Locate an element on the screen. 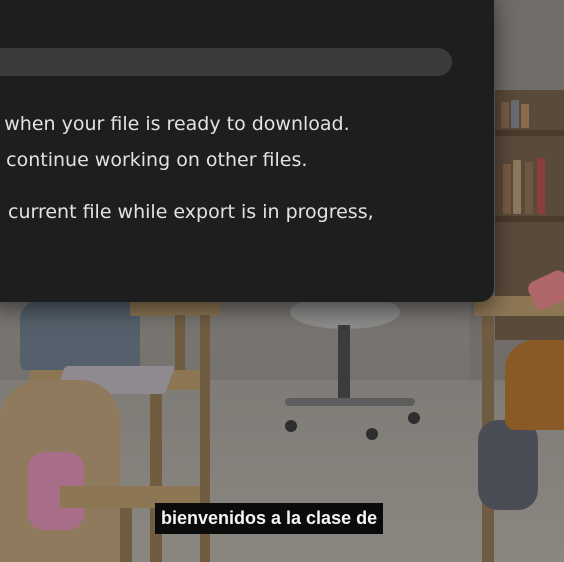 The image size is (564, 562). office-chair-base is located at coordinates (350, 402).